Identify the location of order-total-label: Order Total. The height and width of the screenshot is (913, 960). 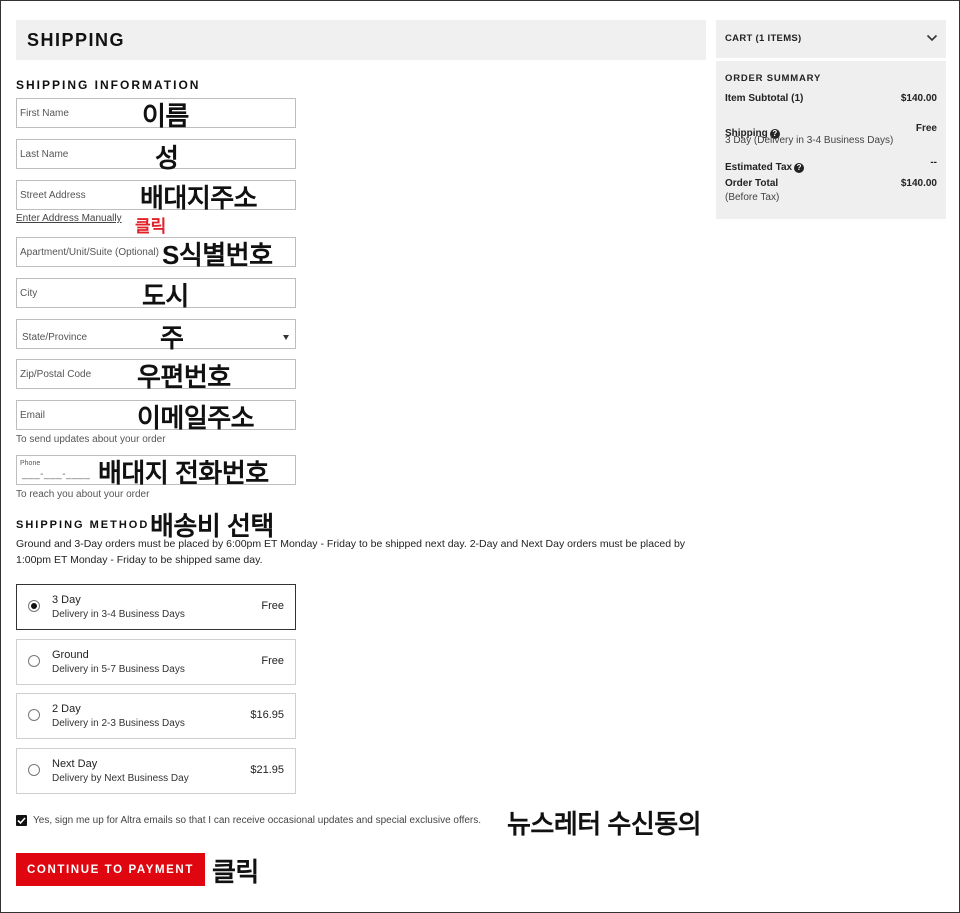
(752, 183).